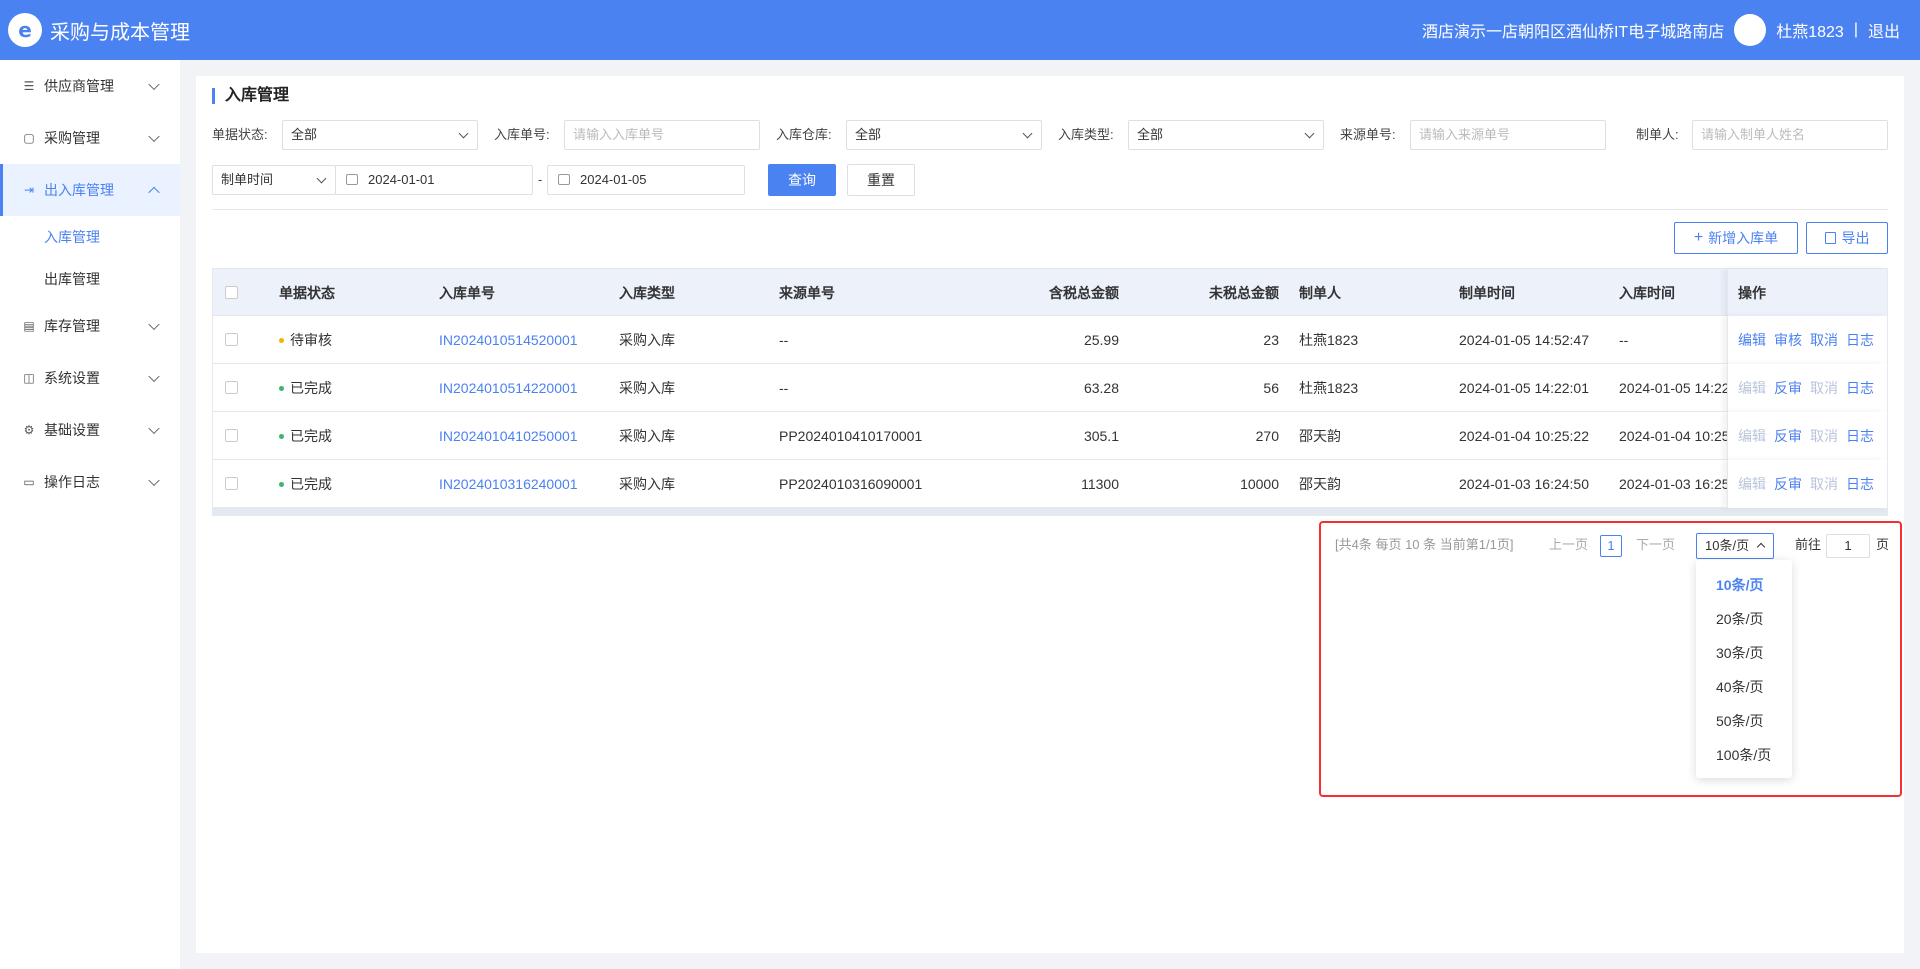  I want to click on export-icon, so click(1830, 238).